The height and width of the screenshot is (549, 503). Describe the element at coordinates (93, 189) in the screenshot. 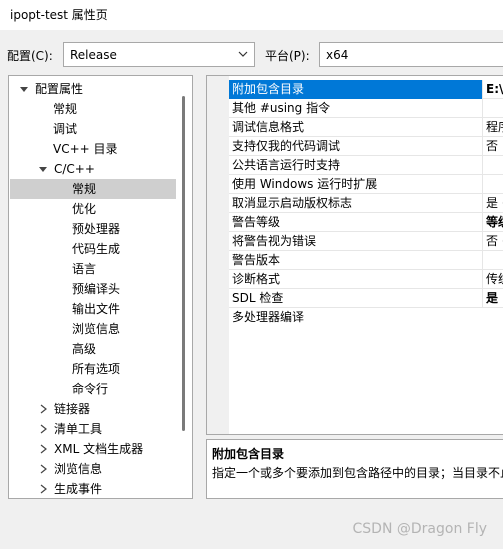

I see `tree-item-cpp-general: 常规` at that location.